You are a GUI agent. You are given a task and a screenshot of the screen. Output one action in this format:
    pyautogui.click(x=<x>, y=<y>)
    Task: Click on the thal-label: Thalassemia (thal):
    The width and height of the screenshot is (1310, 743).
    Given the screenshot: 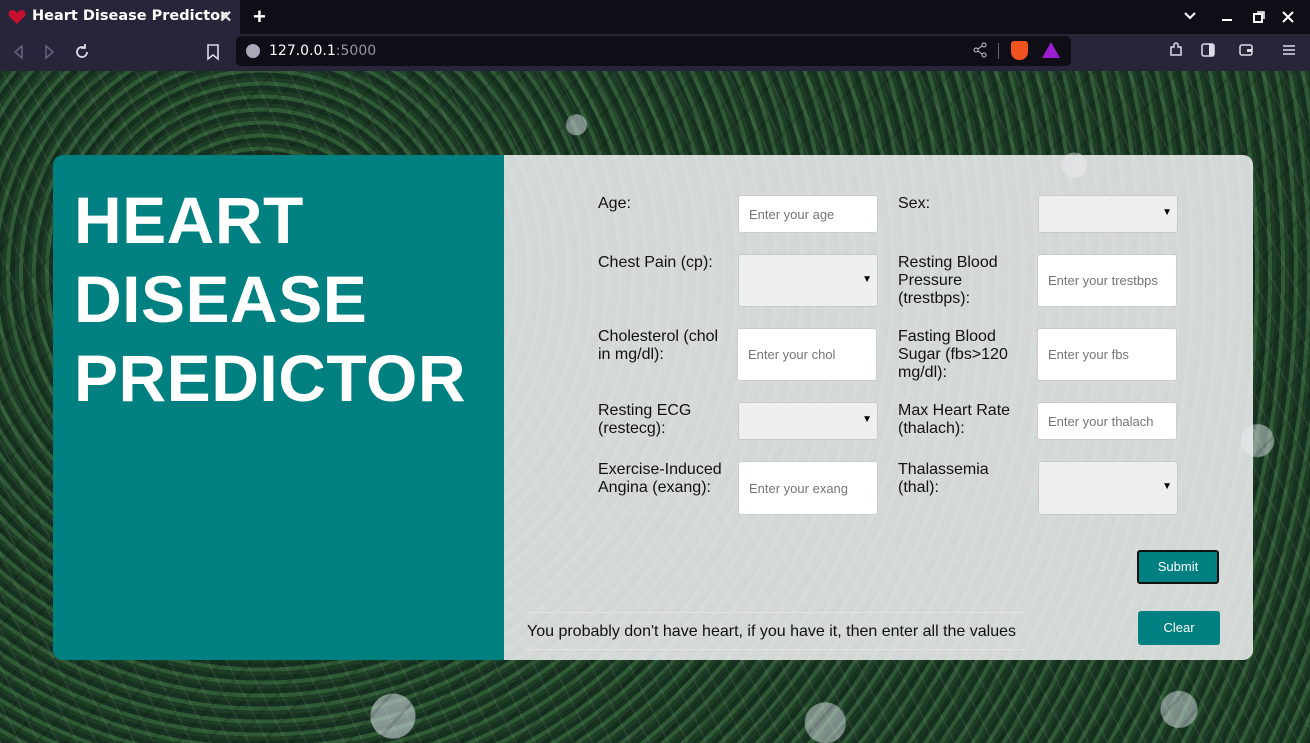 What is the action you would take?
    pyautogui.click(x=943, y=478)
    